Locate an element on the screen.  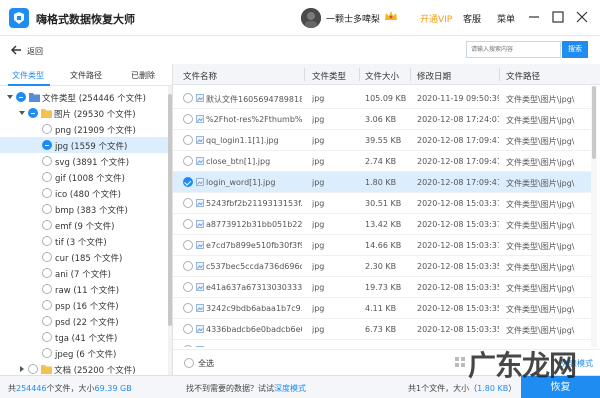
tree-item: ani (7 个文件) is located at coordinates (84, 273).